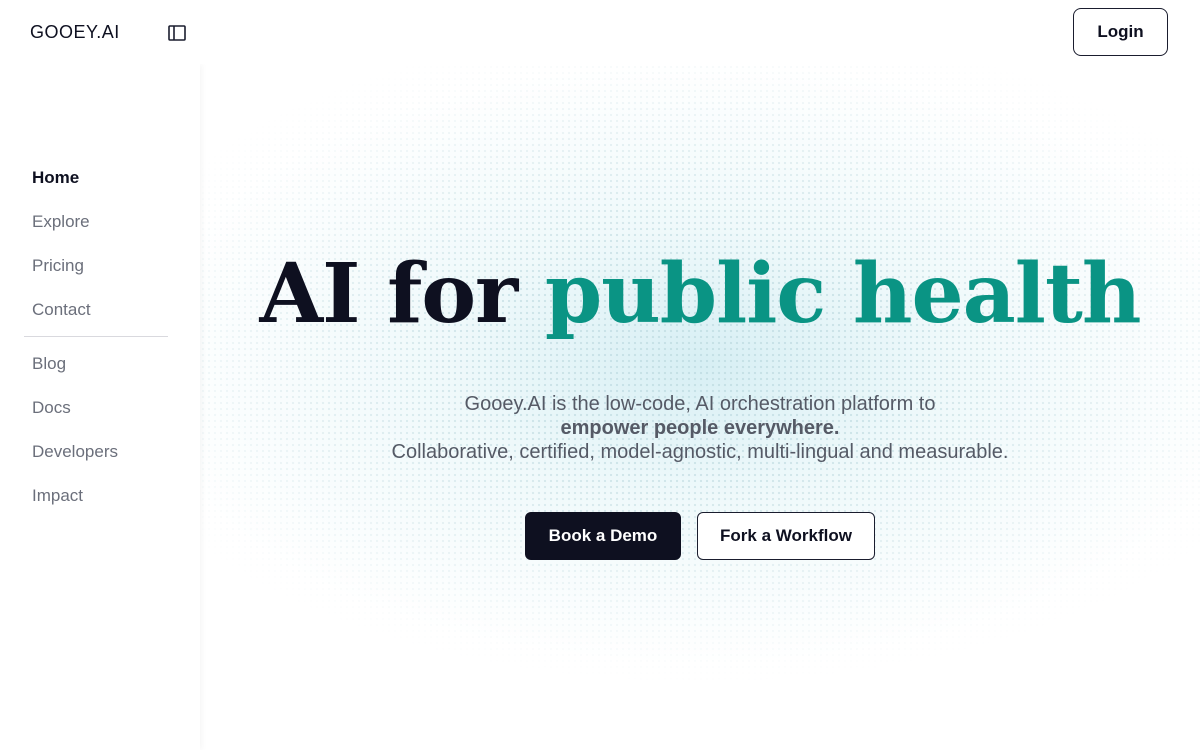 This screenshot has width=1200, height=750. I want to click on sidebar-item-impact: Impact, so click(57, 496).